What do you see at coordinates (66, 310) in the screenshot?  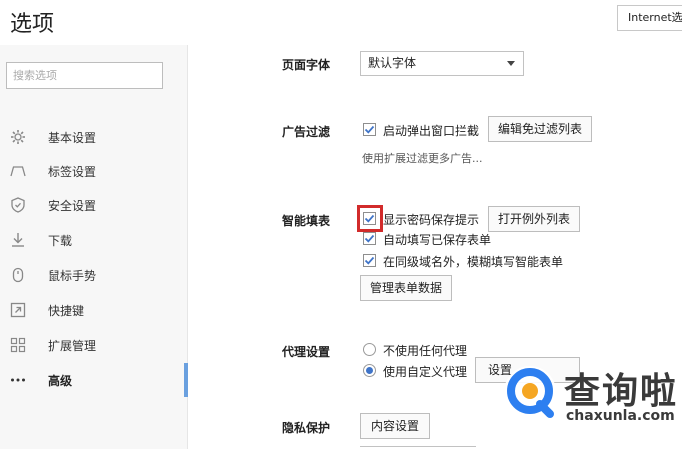 I see `sidebar-item-label: 快捷键` at bounding box center [66, 310].